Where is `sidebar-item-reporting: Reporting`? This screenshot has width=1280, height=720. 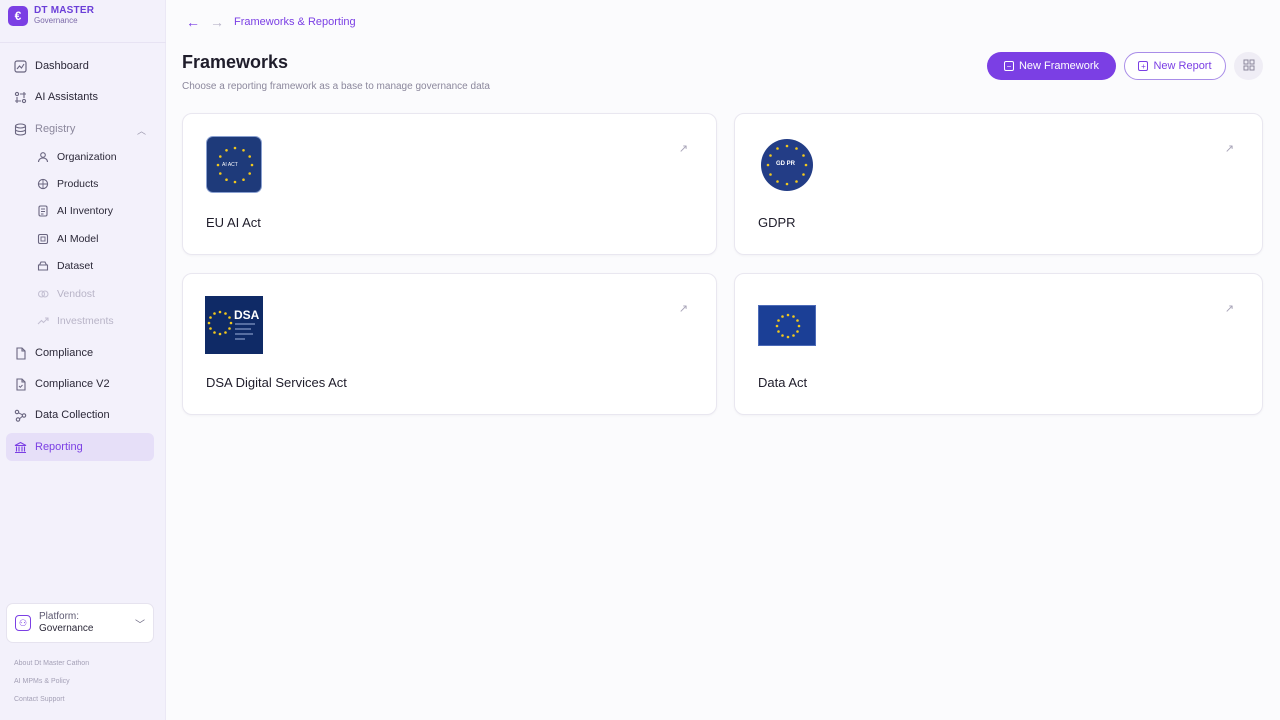 sidebar-item-reporting: Reporting is located at coordinates (80, 447).